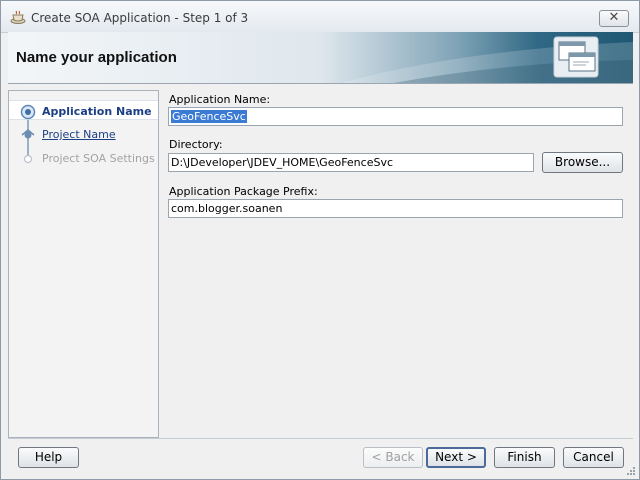 The image size is (640, 480). I want to click on step-project-soa-settings: Project SOA Settings, so click(83, 158).